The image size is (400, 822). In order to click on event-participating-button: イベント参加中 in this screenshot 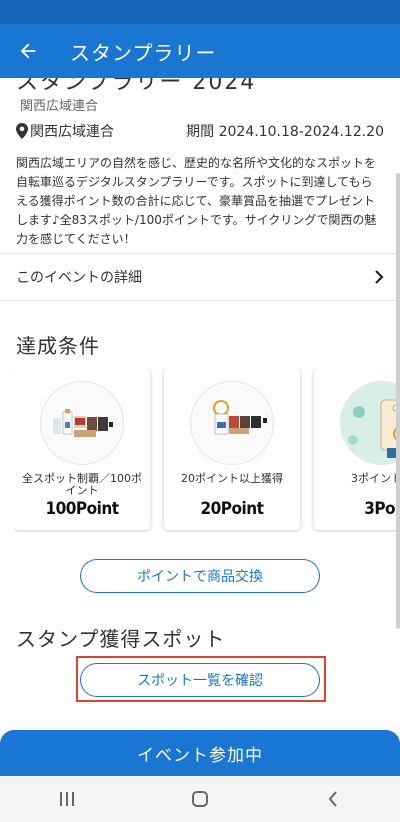, I will do `click(200, 753)`.